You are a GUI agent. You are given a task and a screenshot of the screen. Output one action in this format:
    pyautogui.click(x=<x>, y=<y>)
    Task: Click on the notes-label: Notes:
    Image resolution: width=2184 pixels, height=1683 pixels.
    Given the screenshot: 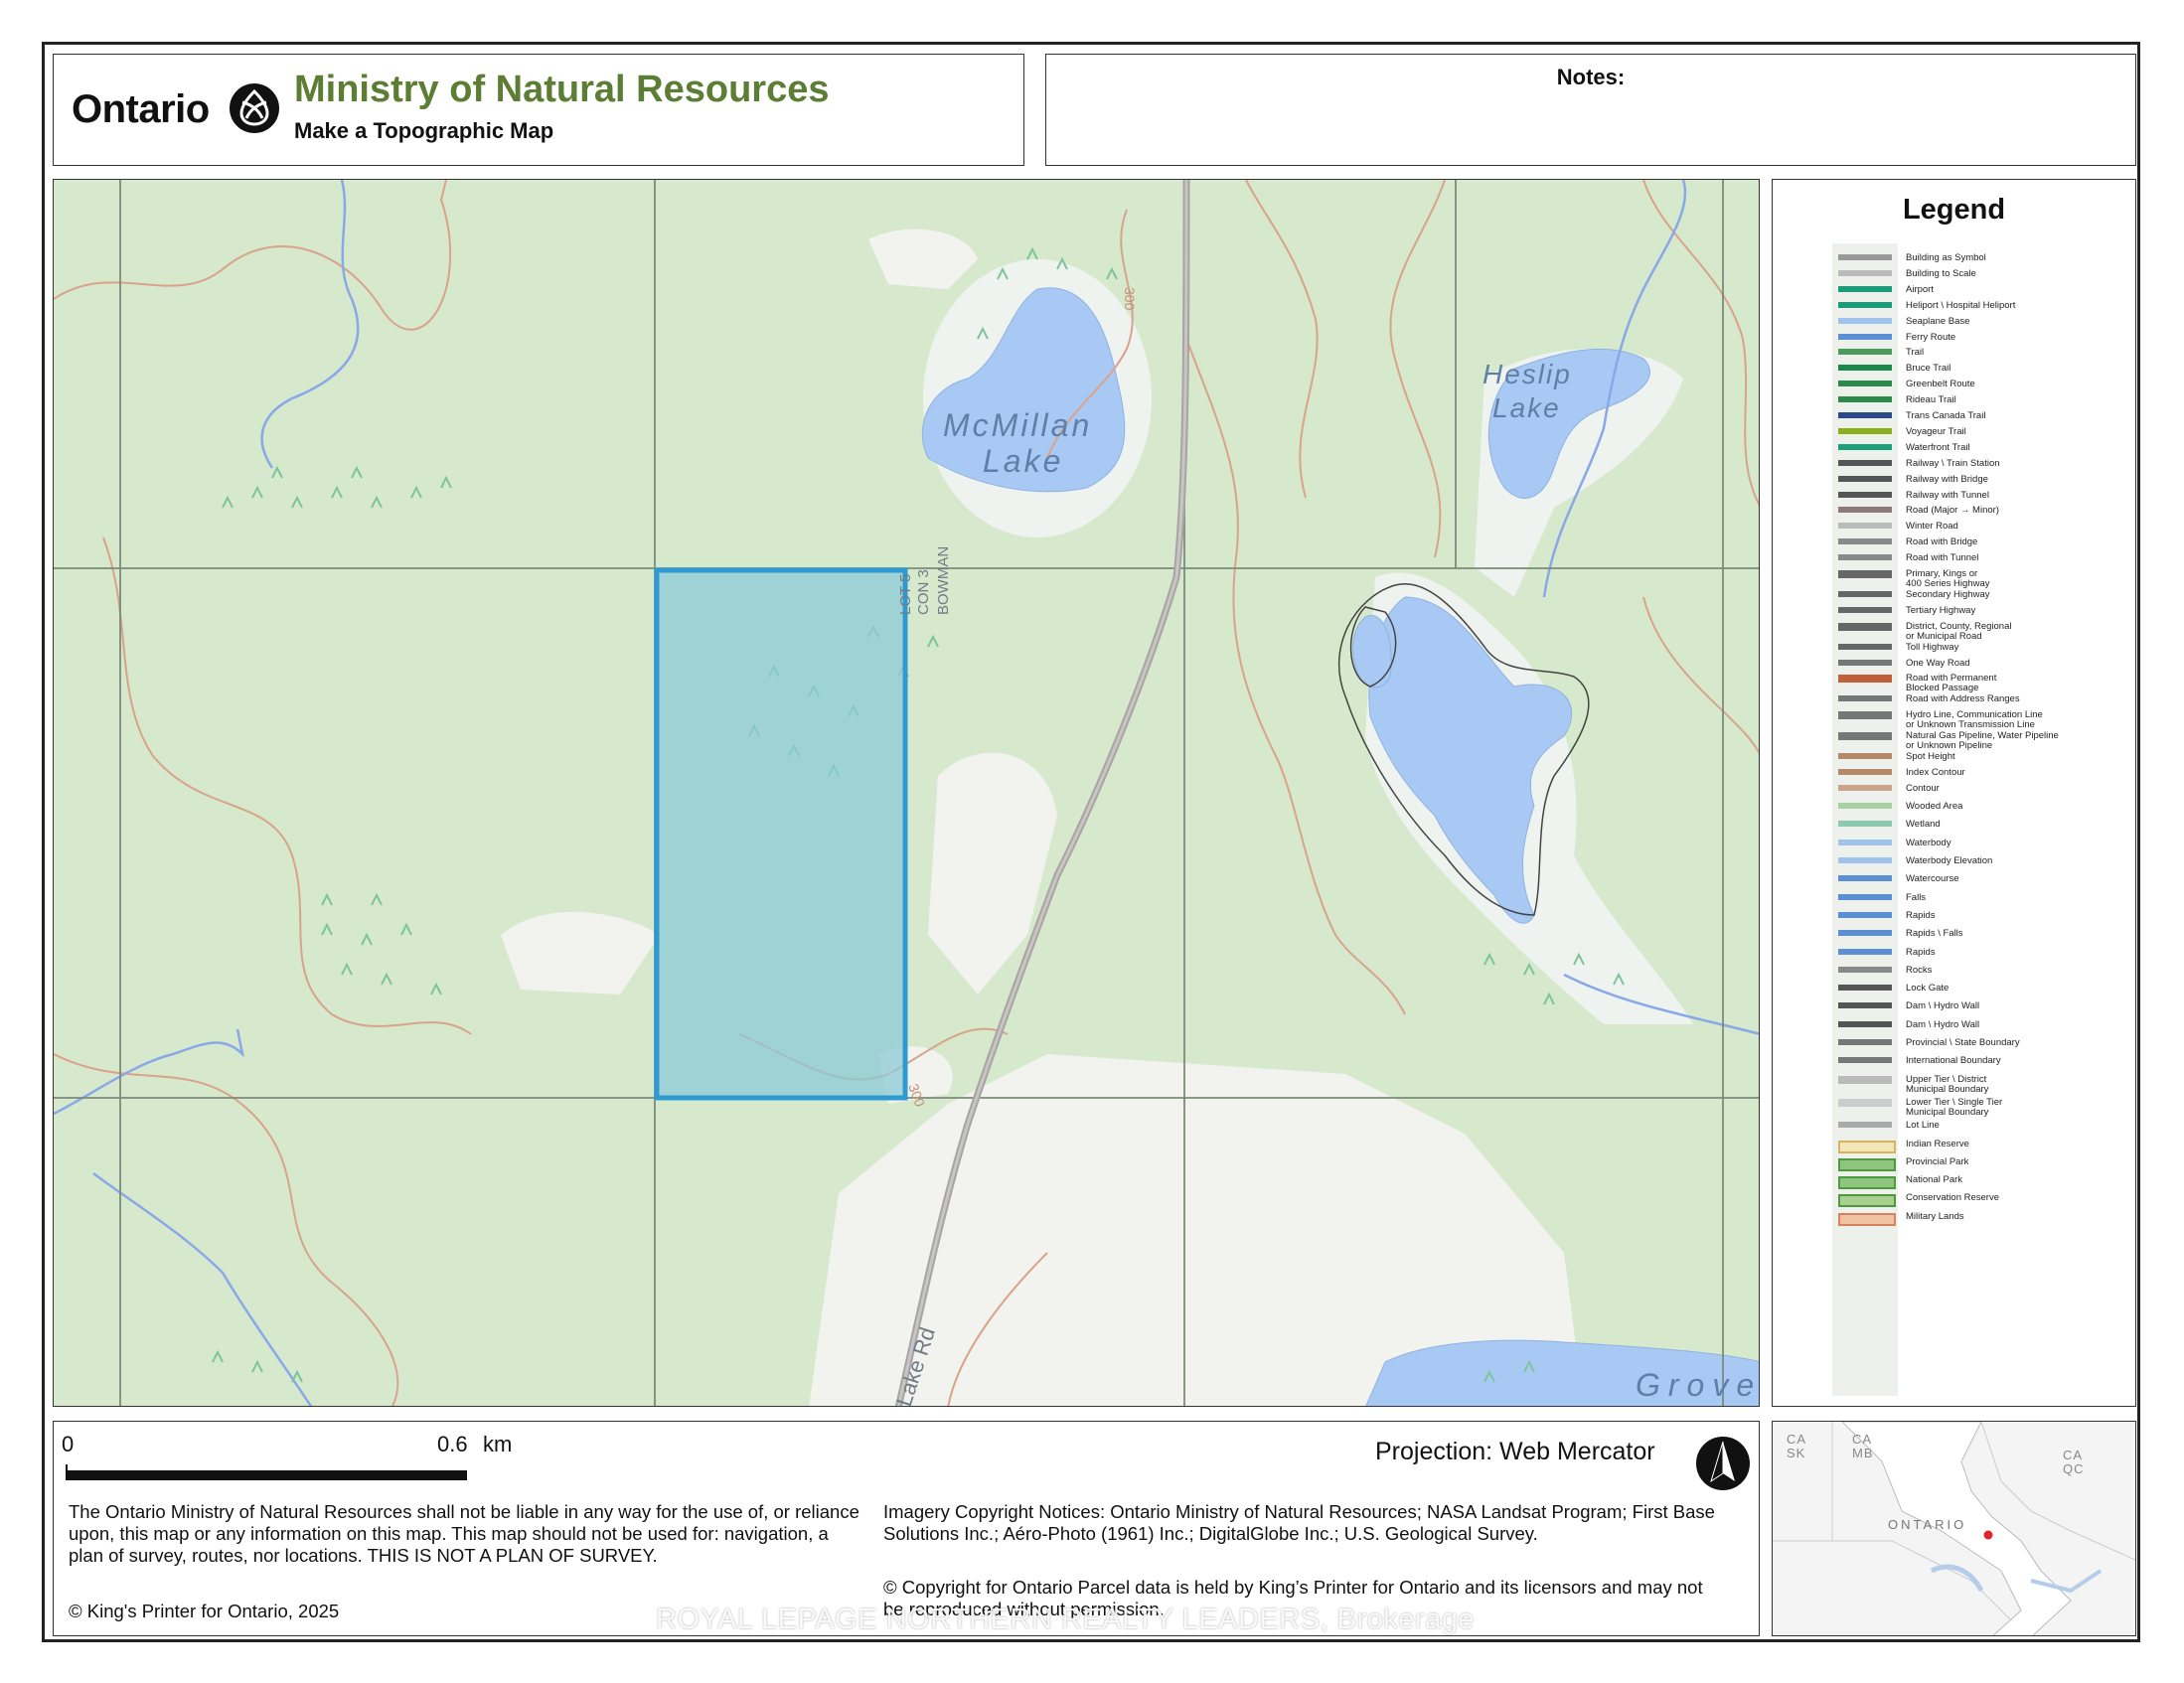 What is the action you would take?
    pyautogui.click(x=1591, y=77)
    